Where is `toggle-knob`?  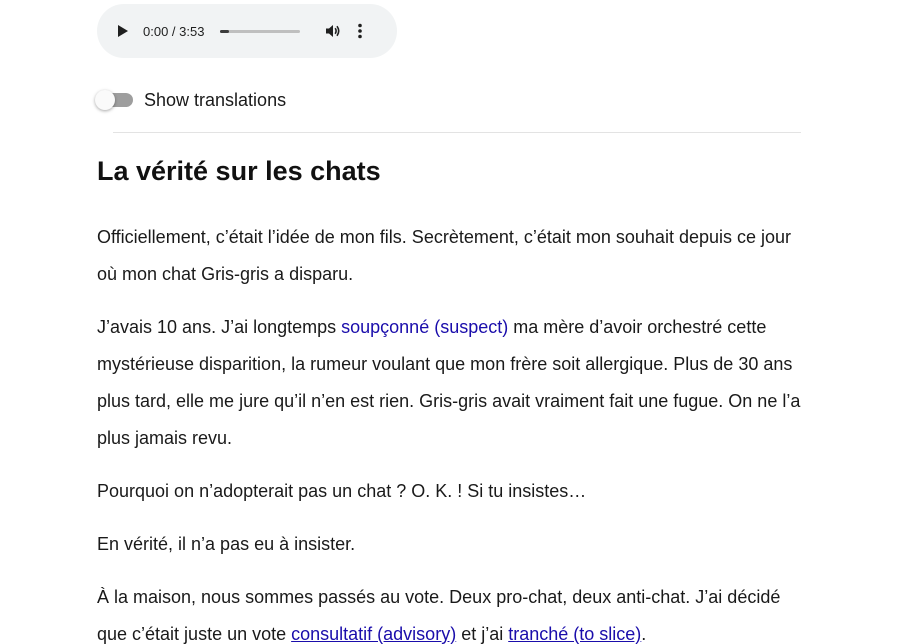 toggle-knob is located at coordinates (105, 100).